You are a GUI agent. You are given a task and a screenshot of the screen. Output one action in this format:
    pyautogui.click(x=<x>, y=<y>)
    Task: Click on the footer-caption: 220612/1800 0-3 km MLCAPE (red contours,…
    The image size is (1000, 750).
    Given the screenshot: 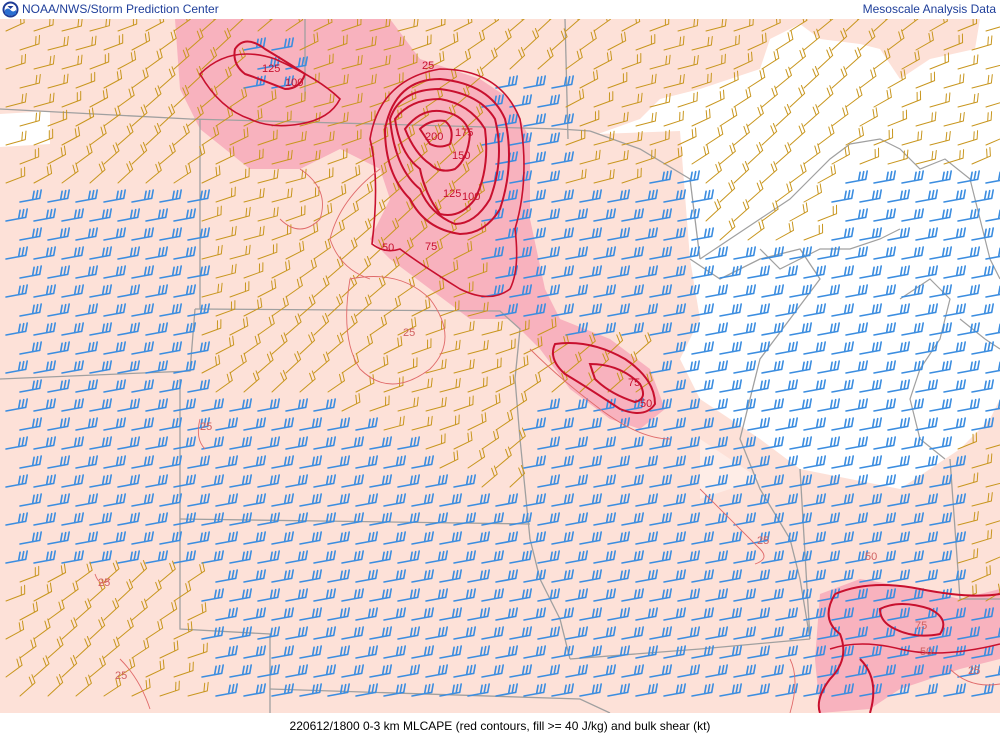 What is the action you would take?
    pyautogui.click(x=500, y=731)
    